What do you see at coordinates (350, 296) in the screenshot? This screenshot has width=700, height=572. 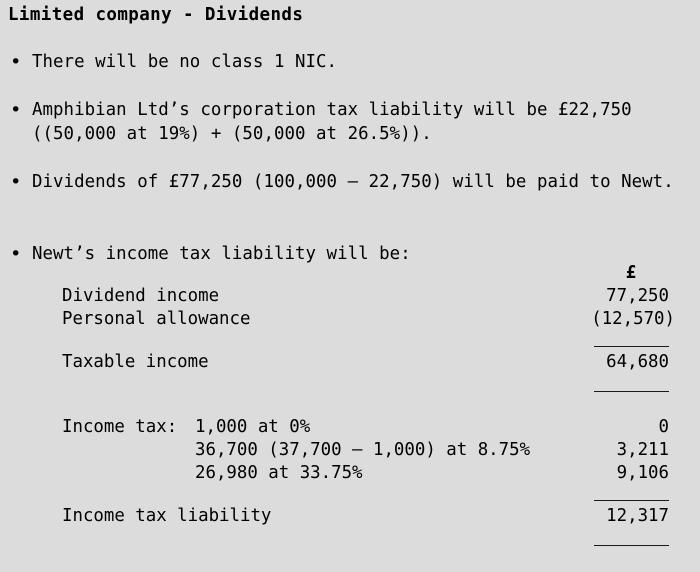 I see `table-row: Dividend income 77,250` at bounding box center [350, 296].